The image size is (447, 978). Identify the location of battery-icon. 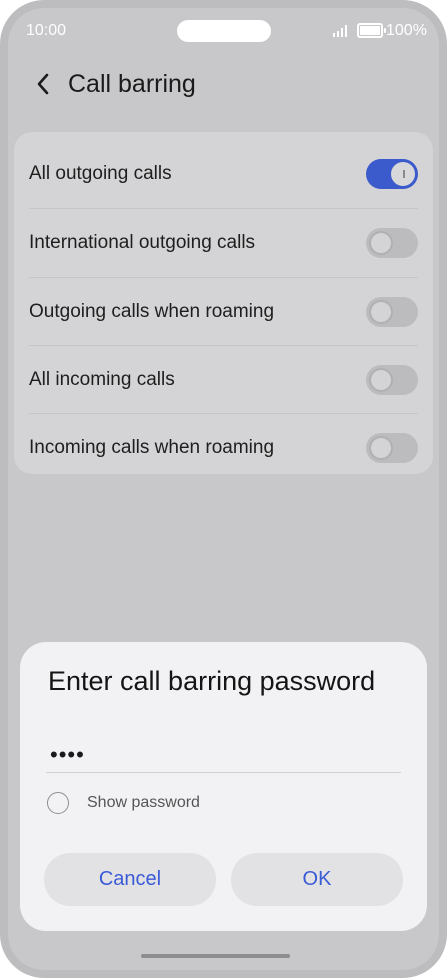
(371, 30).